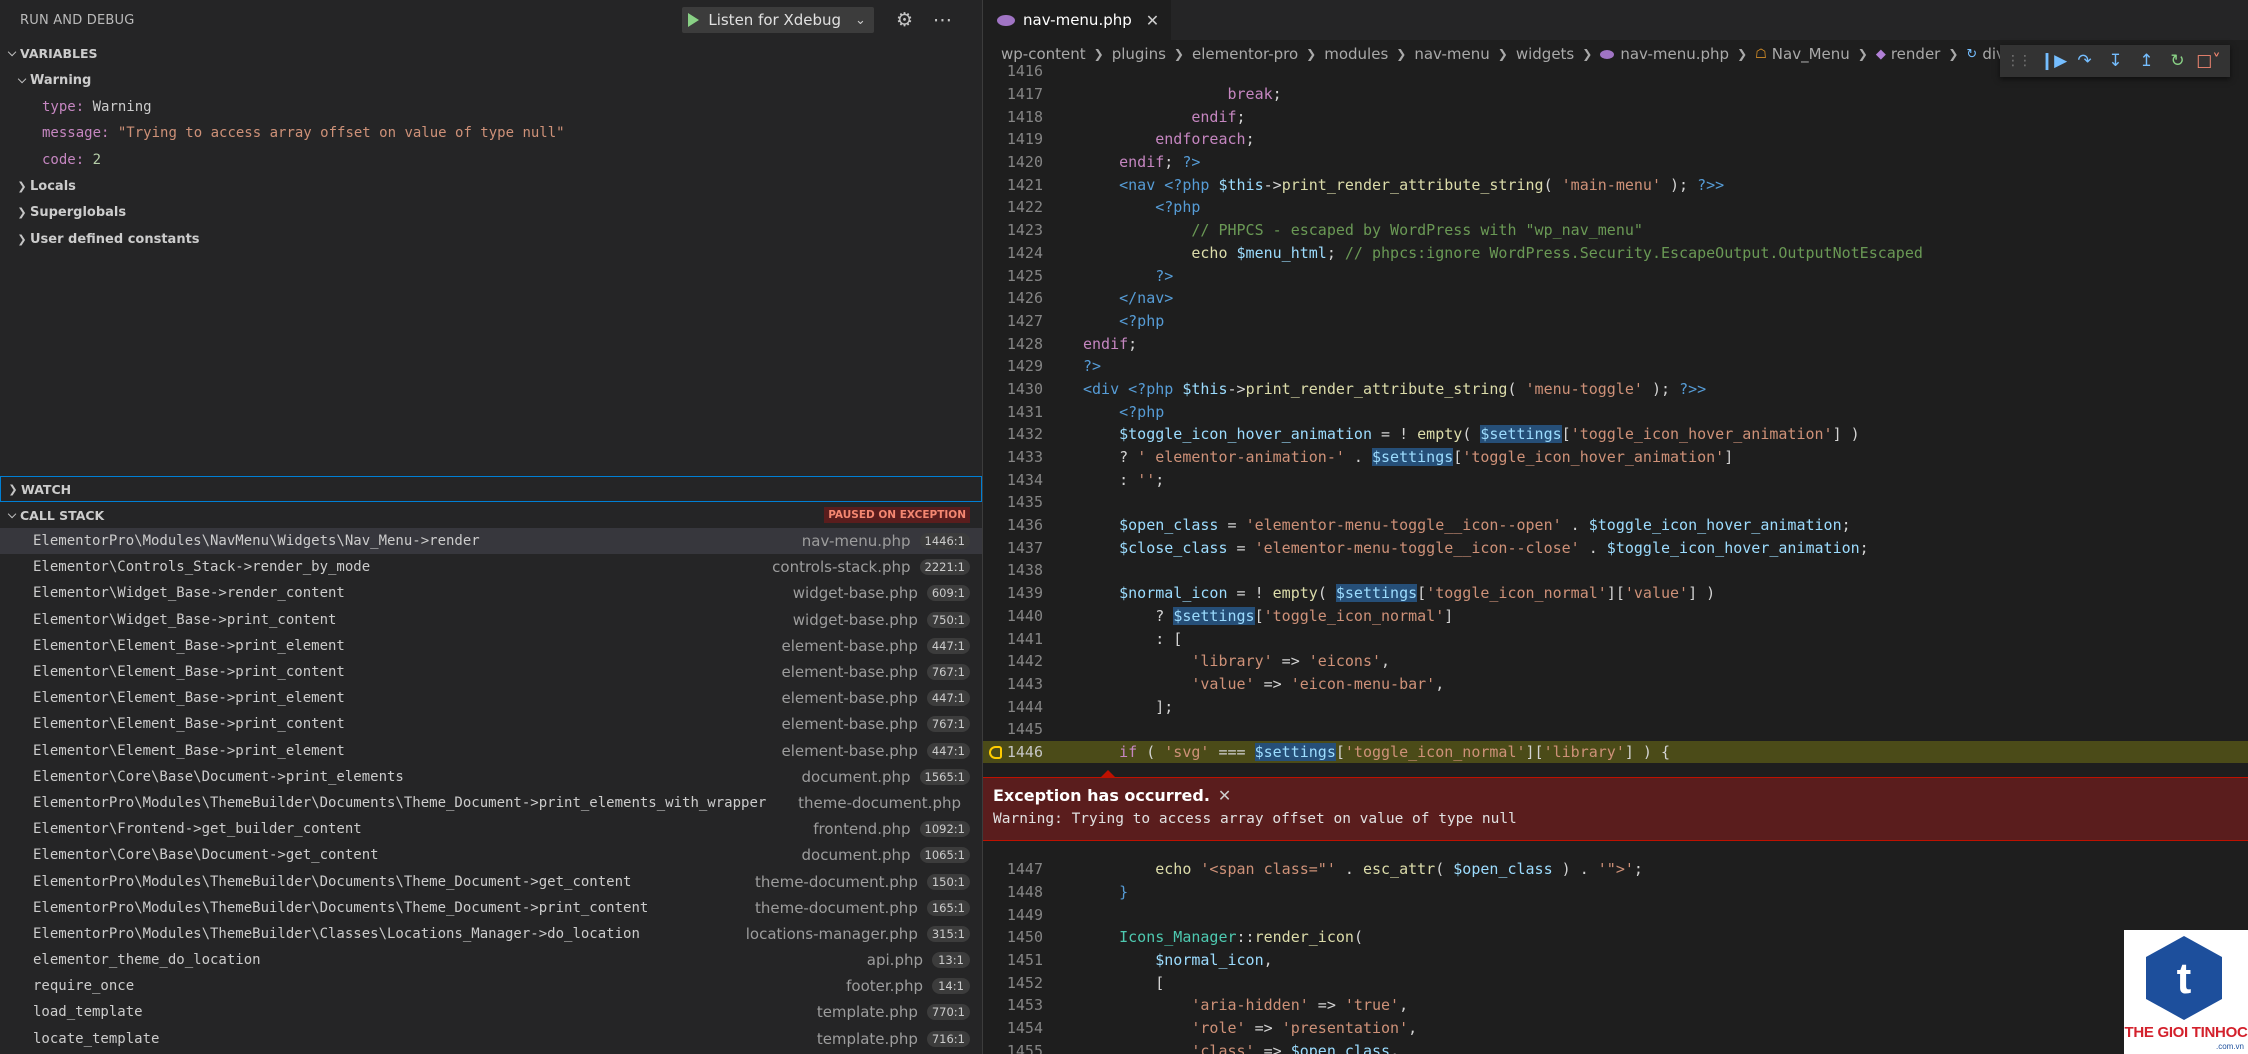  What do you see at coordinates (491, 1012) in the screenshot?
I see `call-stack-frame: load_template template.php 770:1` at bounding box center [491, 1012].